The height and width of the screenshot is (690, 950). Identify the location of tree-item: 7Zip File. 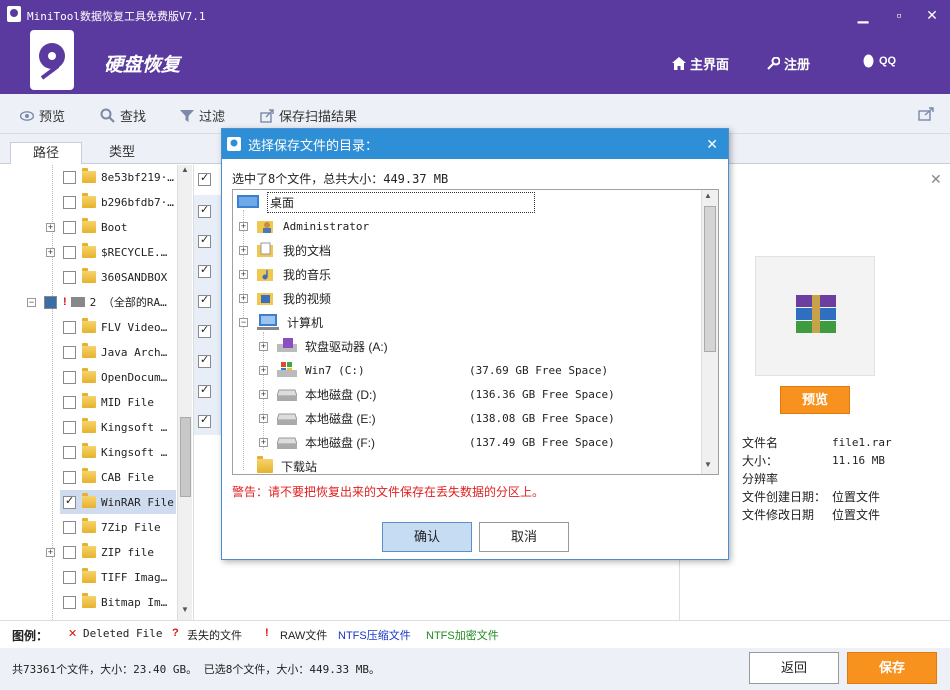
(112, 527).